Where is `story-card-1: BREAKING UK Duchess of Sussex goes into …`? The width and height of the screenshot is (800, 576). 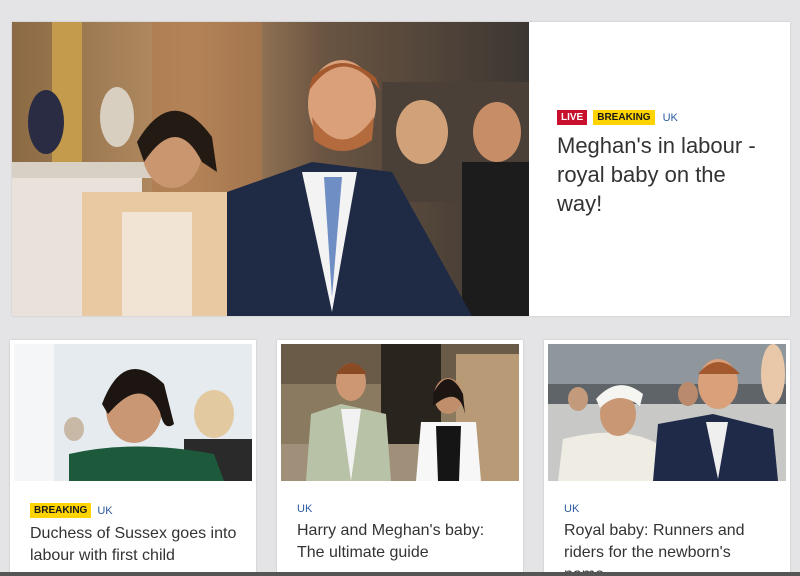 story-card-1: BREAKING UK Duchess of Sussex goes into … is located at coordinates (133, 458).